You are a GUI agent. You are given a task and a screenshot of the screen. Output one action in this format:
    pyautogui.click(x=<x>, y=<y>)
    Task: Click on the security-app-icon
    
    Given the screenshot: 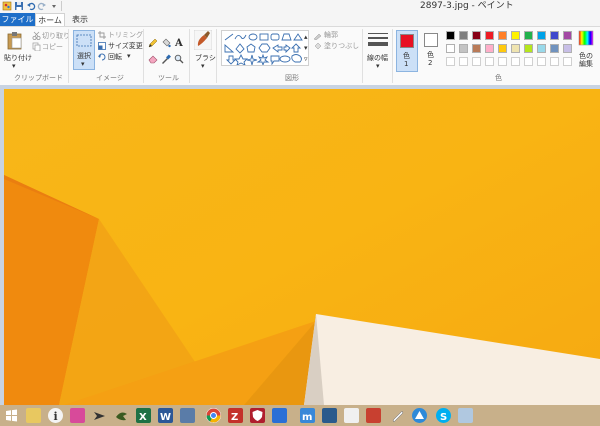 What is the action you would take?
    pyautogui.click(x=257, y=415)
    